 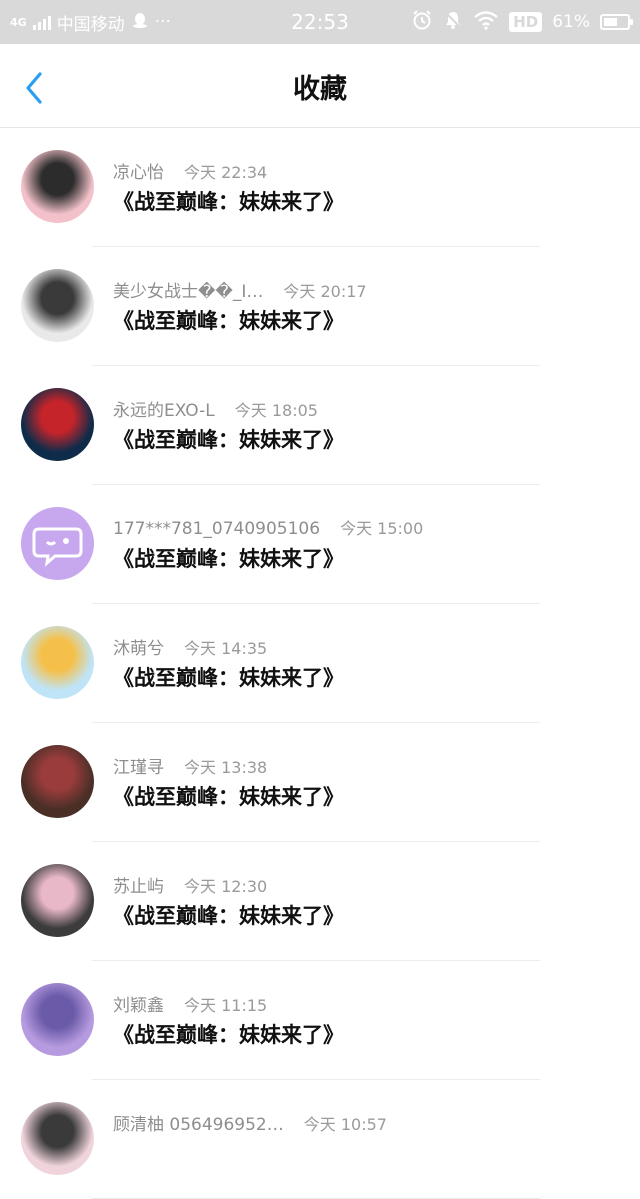 What do you see at coordinates (226, 1005) in the screenshot?
I see `timestamp: 今天 11:15` at bounding box center [226, 1005].